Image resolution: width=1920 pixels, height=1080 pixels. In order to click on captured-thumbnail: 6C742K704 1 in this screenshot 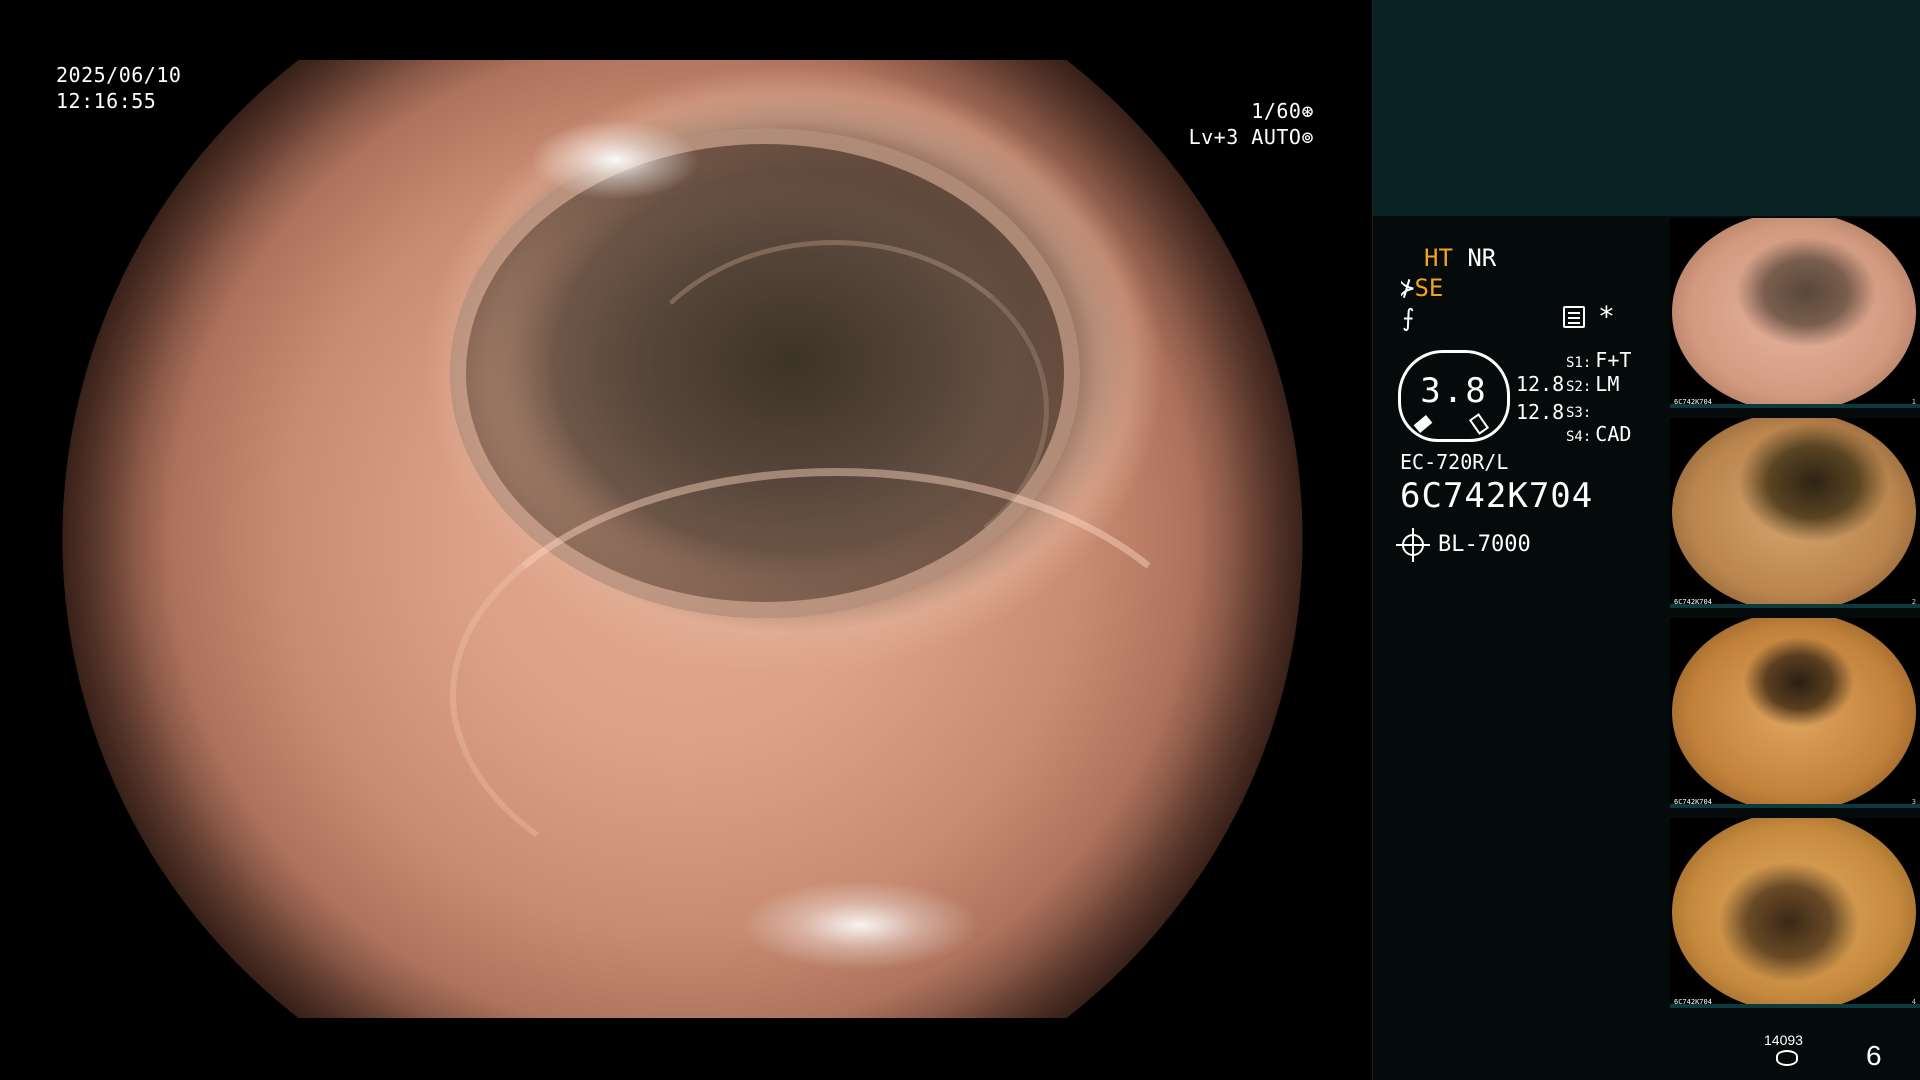, I will do `click(1795, 313)`.